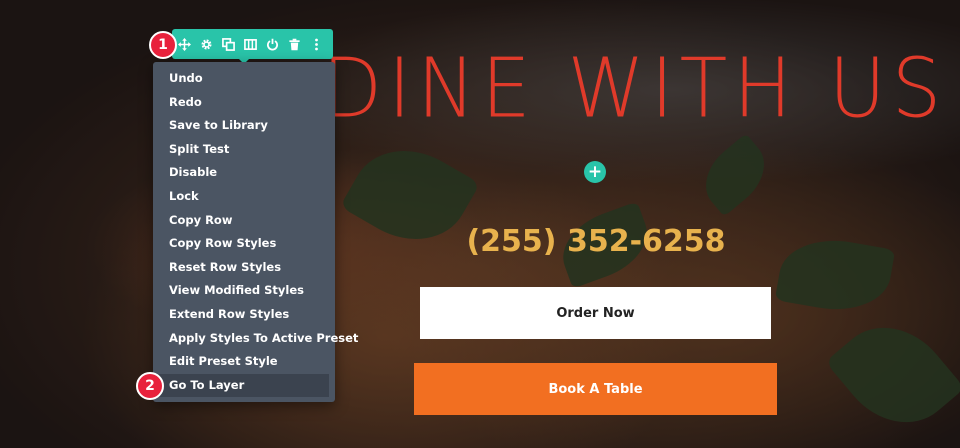 The width and height of the screenshot is (960, 448). What do you see at coordinates (241, 315) in the screenshot?
I see `menu-item-extend-row-styles: Extend Row Styles` at bounding box center [241, 315].